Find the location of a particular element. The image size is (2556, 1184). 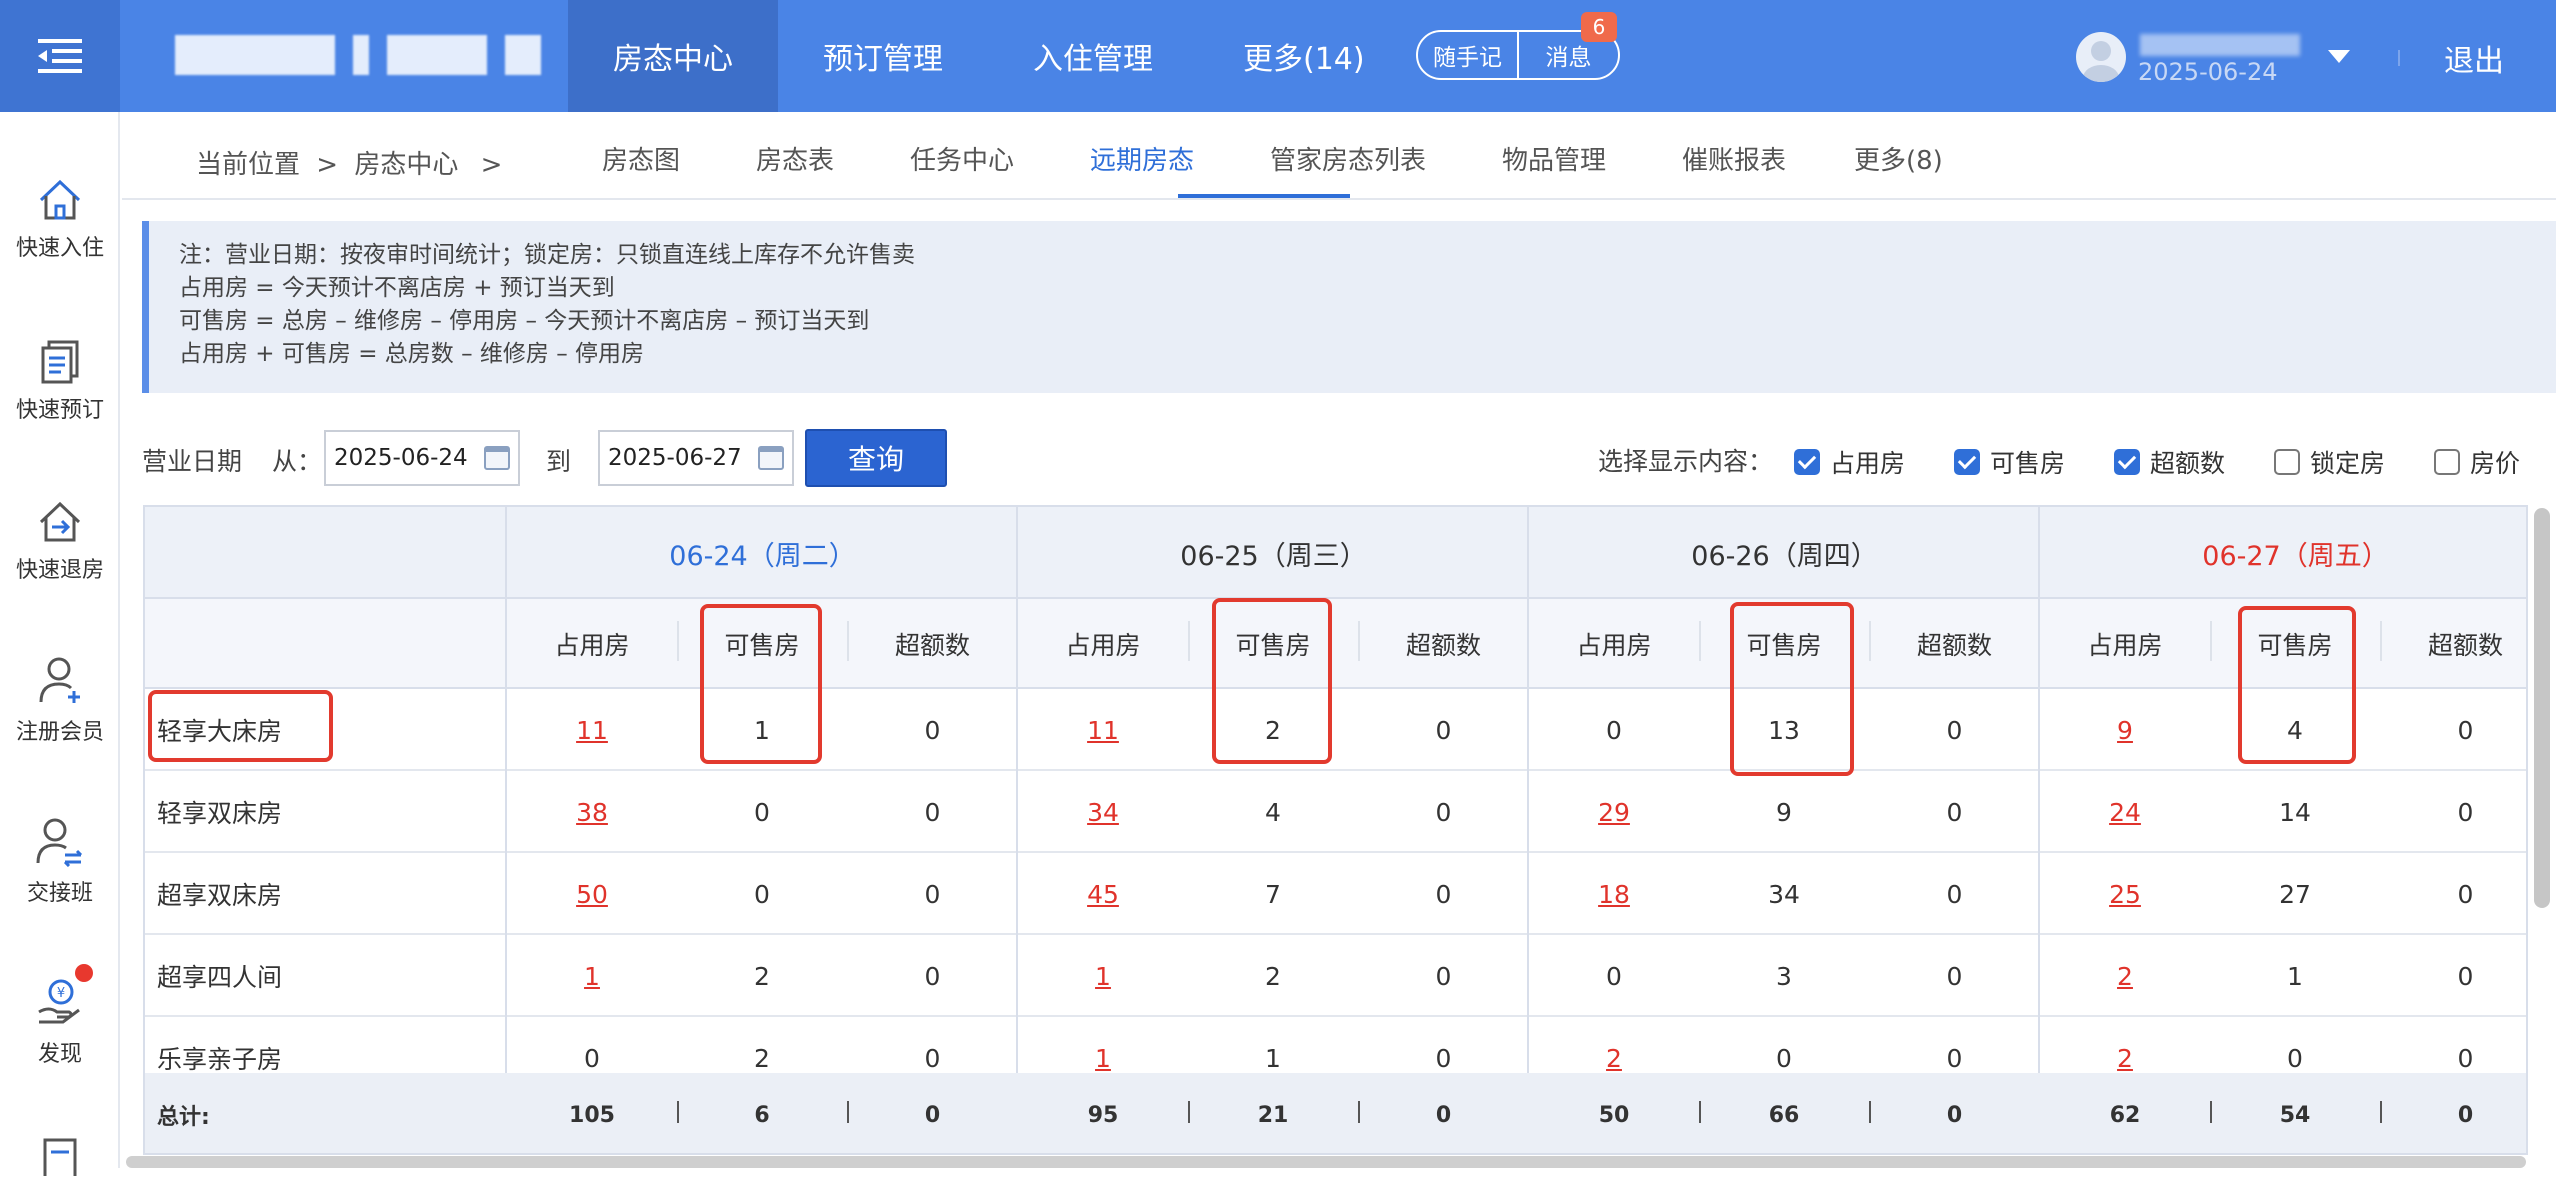

subcolumn-header: 超额数 is located at coordinates (1954, 645).